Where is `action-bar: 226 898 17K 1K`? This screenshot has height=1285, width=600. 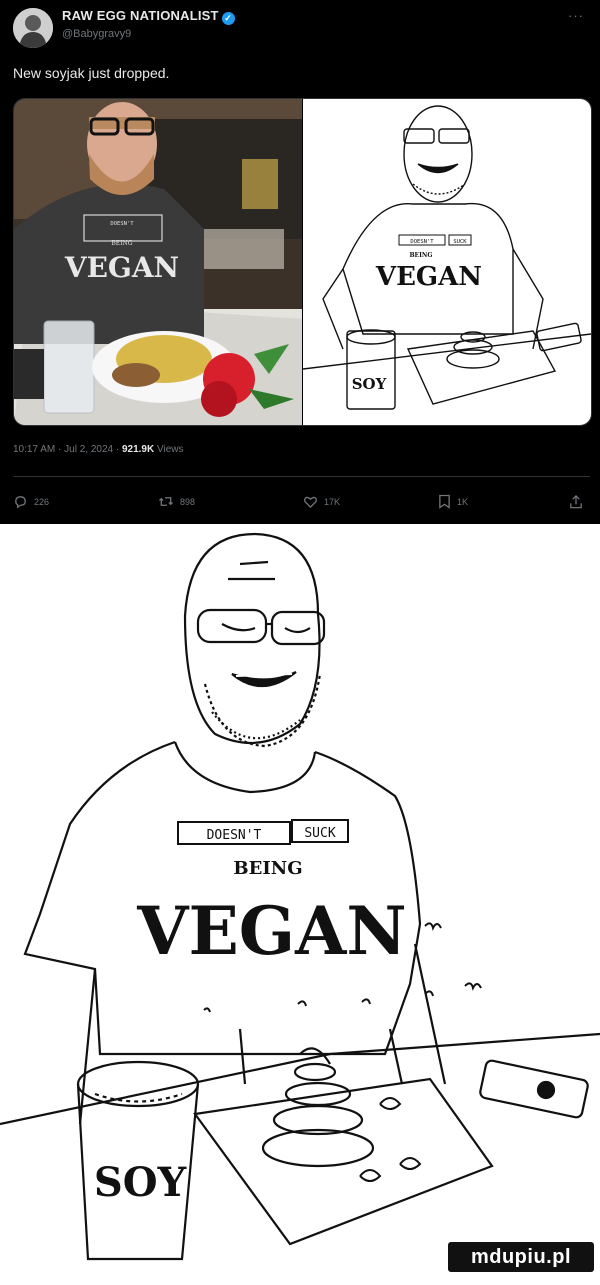
action-bar: 226 898 17K 1K is located at coordinates (301, 504).